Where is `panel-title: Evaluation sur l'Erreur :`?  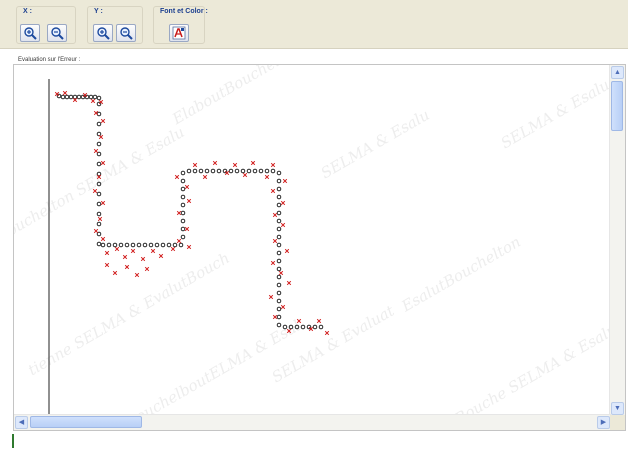
panel-title: Evaluation sur l'Erreur : is located at coordinates (49, 60).